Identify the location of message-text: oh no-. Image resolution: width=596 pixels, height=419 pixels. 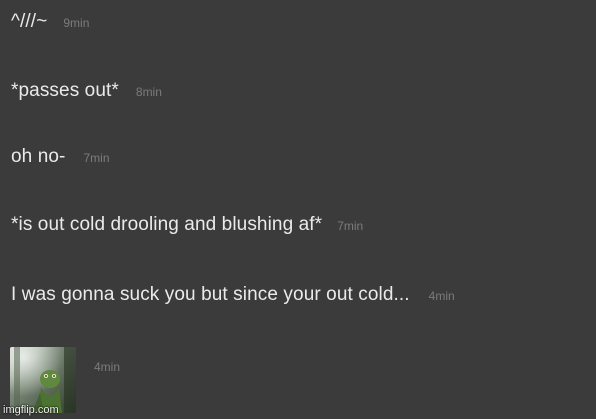
(38, 156).